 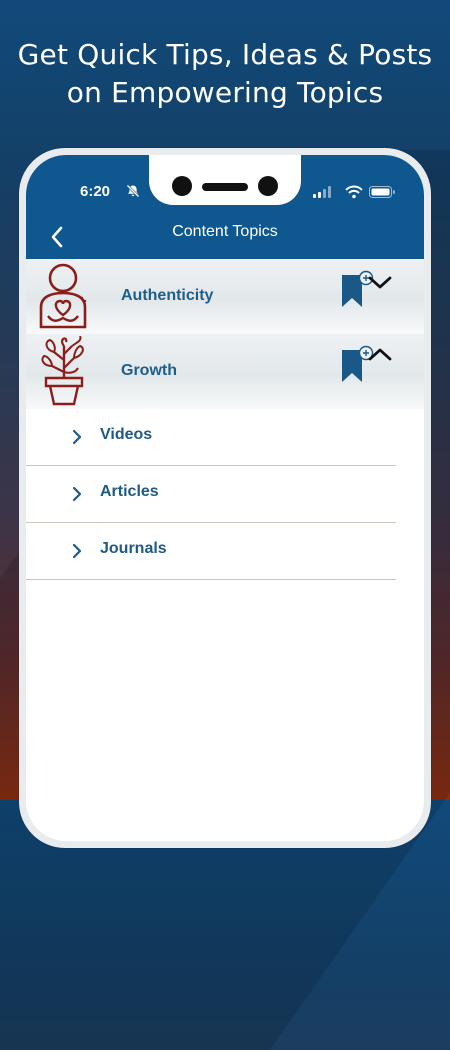 What do you see at coordinates (382, 192) in the screenshot?
I see `battery-icon` at bounding box center [382, 192].